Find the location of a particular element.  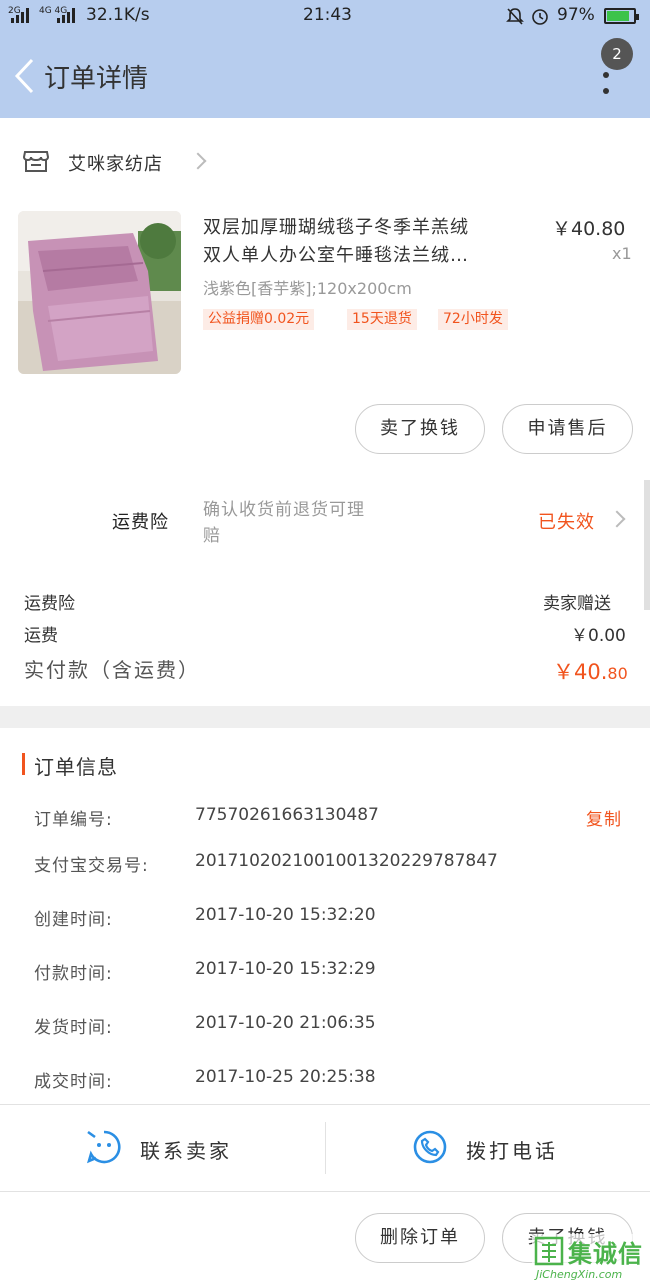

notification-badge: 2 is located at coordinates (617, 54).